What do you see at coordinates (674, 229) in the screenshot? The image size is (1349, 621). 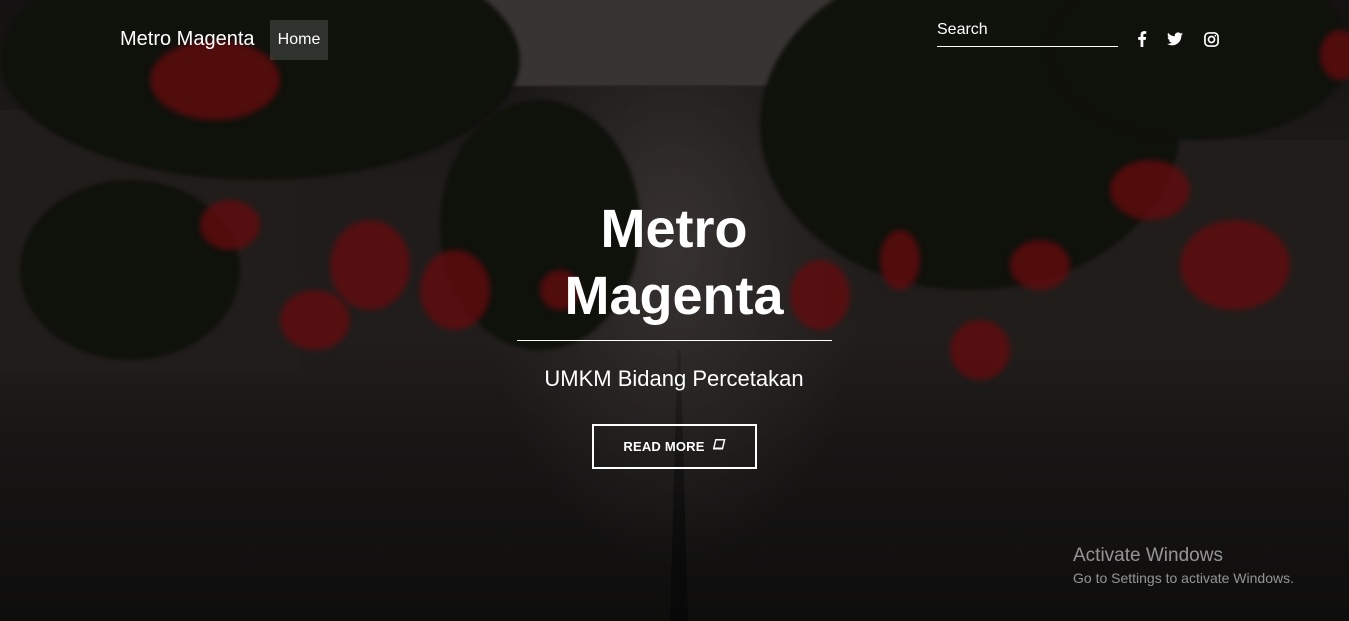 I see `hero-title-line1: Metro` at bounding box center [674, 229].